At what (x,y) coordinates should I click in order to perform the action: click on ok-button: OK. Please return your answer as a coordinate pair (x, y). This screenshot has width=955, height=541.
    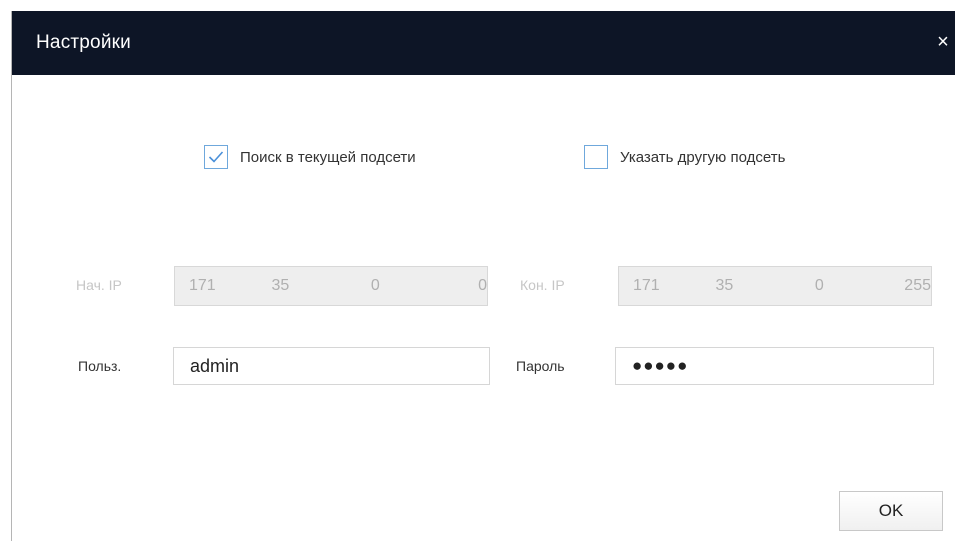
    Looking at the image, I should click on (891, 511).